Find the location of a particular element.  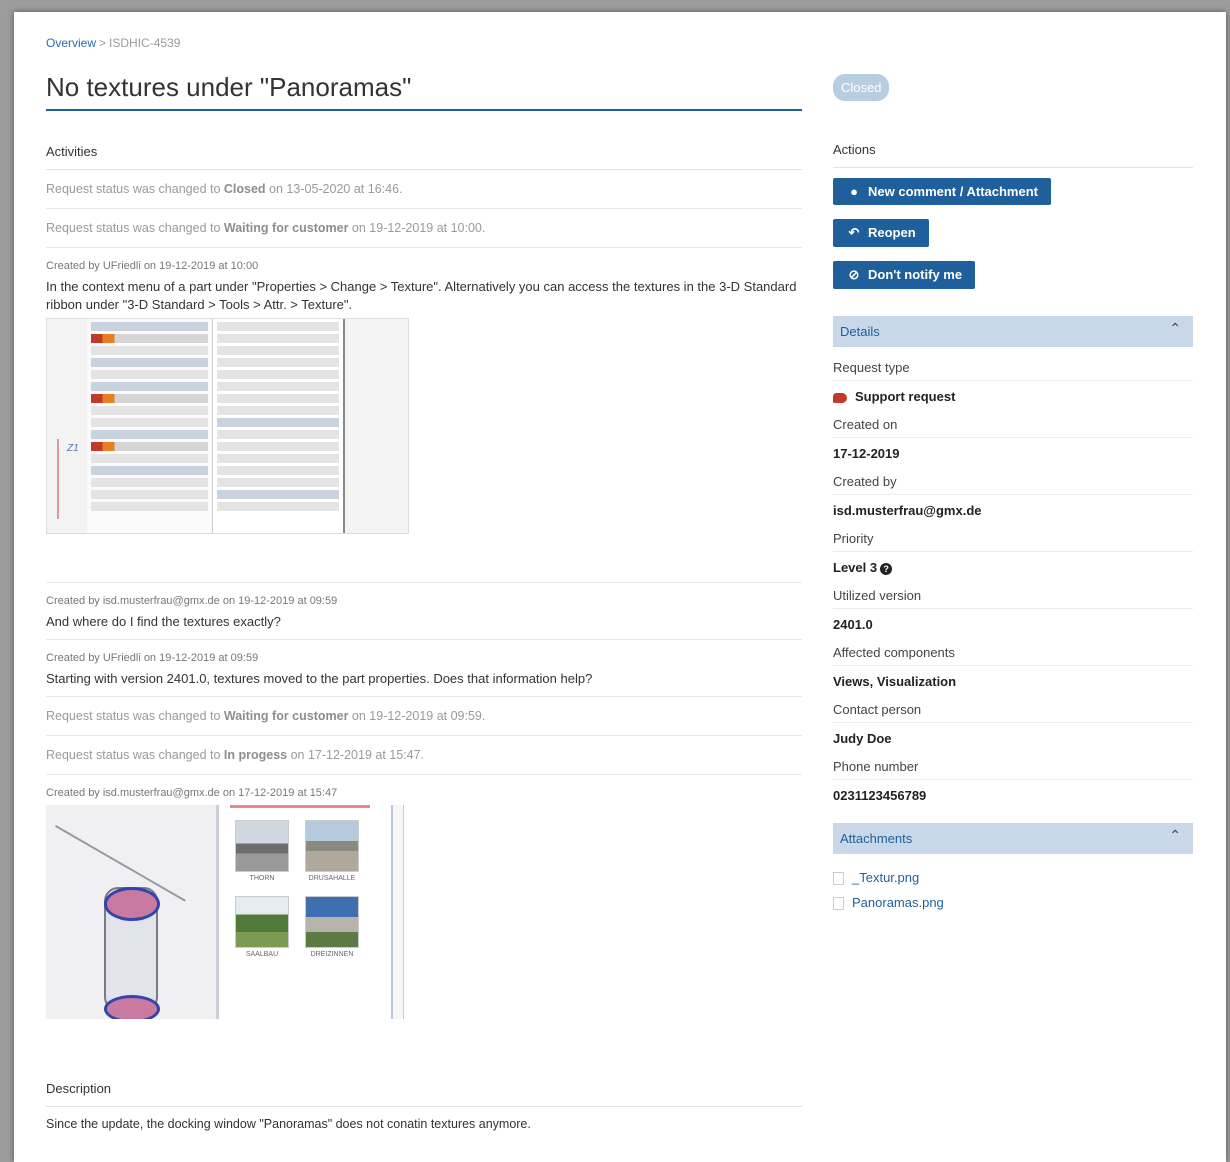

cad-viewport is located at coordinates (132, 912).